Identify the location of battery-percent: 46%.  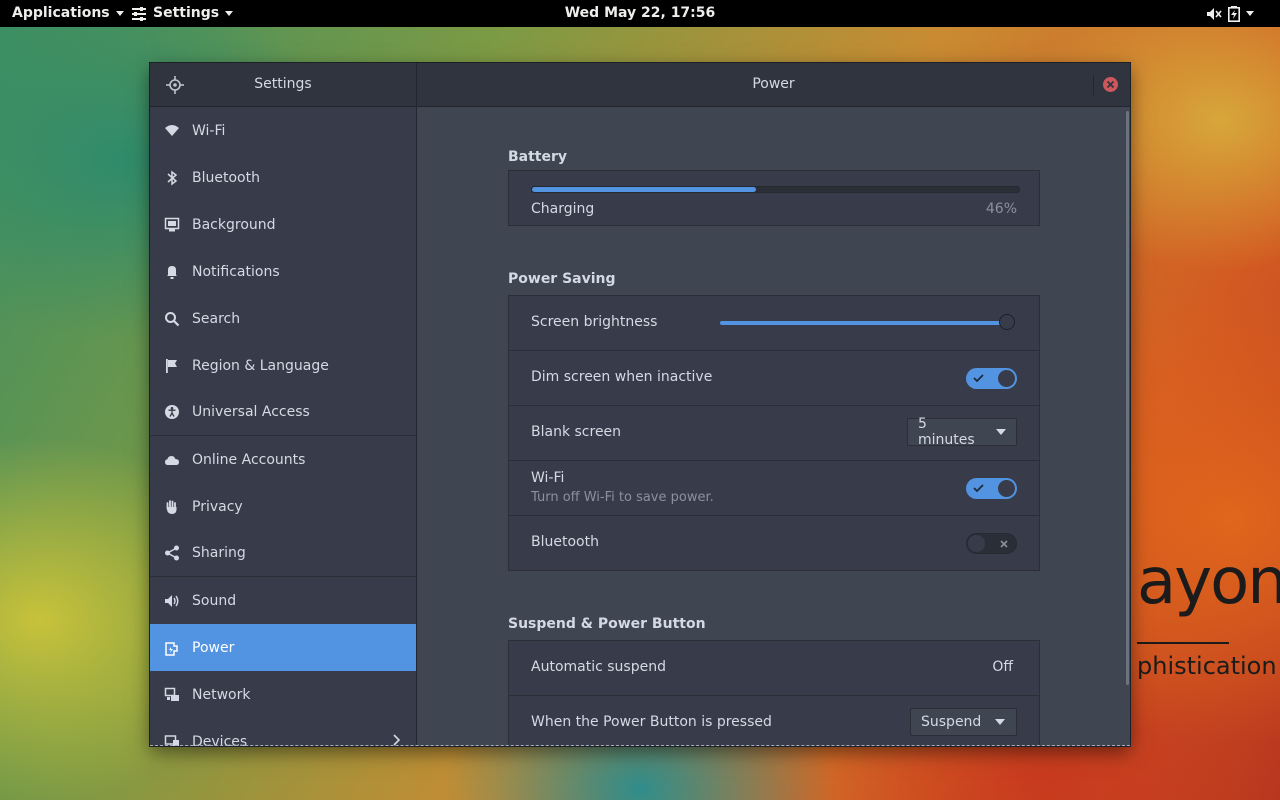
(1001, 209).